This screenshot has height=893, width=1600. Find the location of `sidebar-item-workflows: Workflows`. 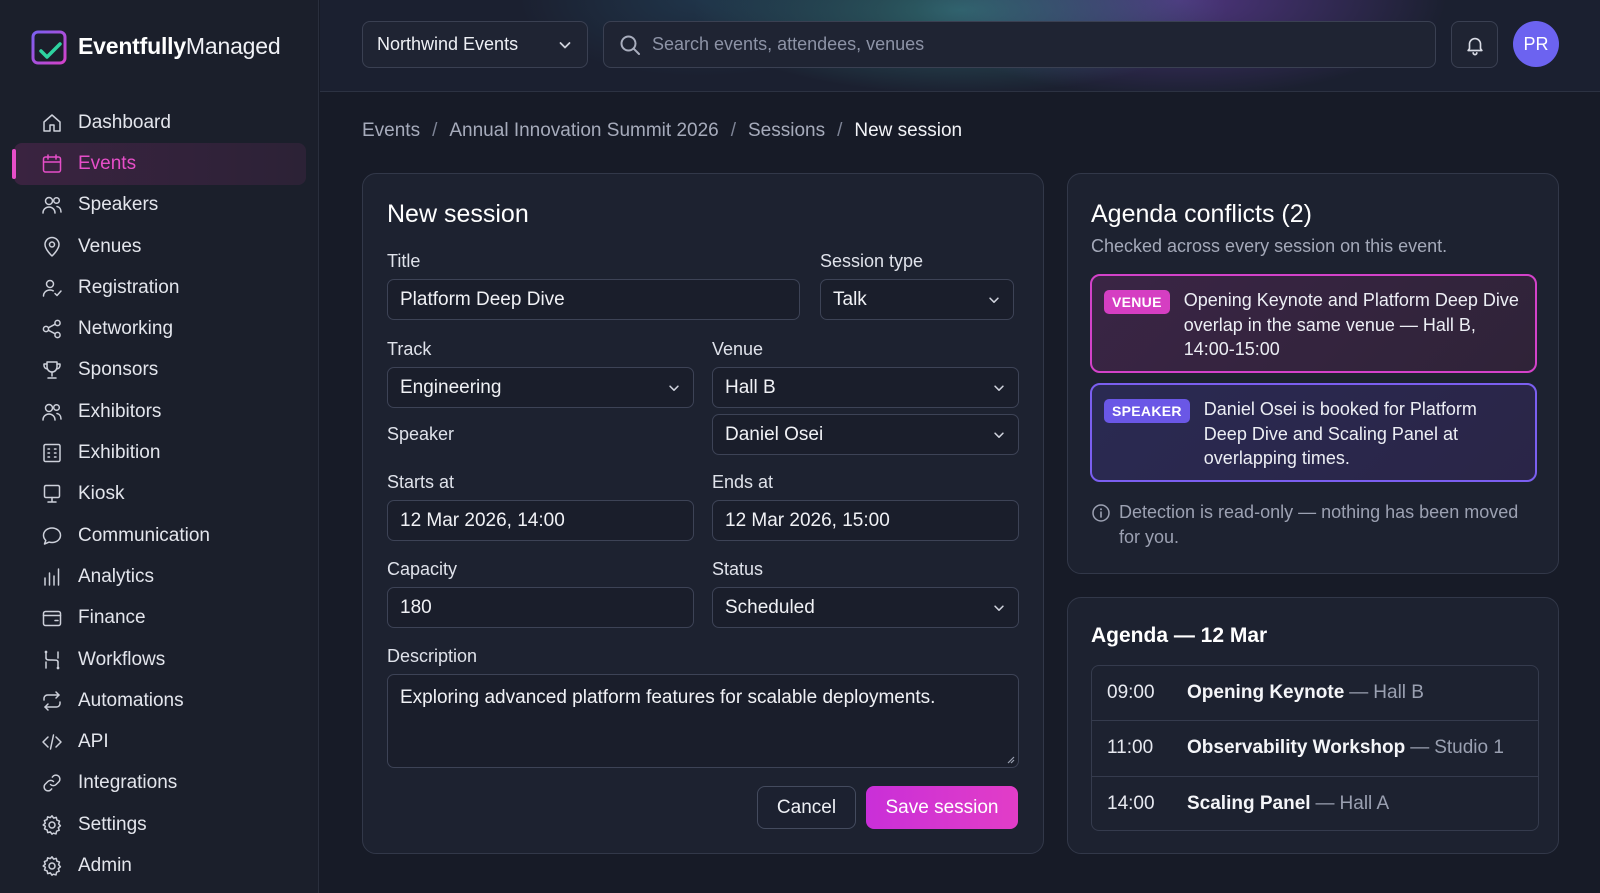

sidebar-item-workflows: Workflows is located at coordinates (160, 659).